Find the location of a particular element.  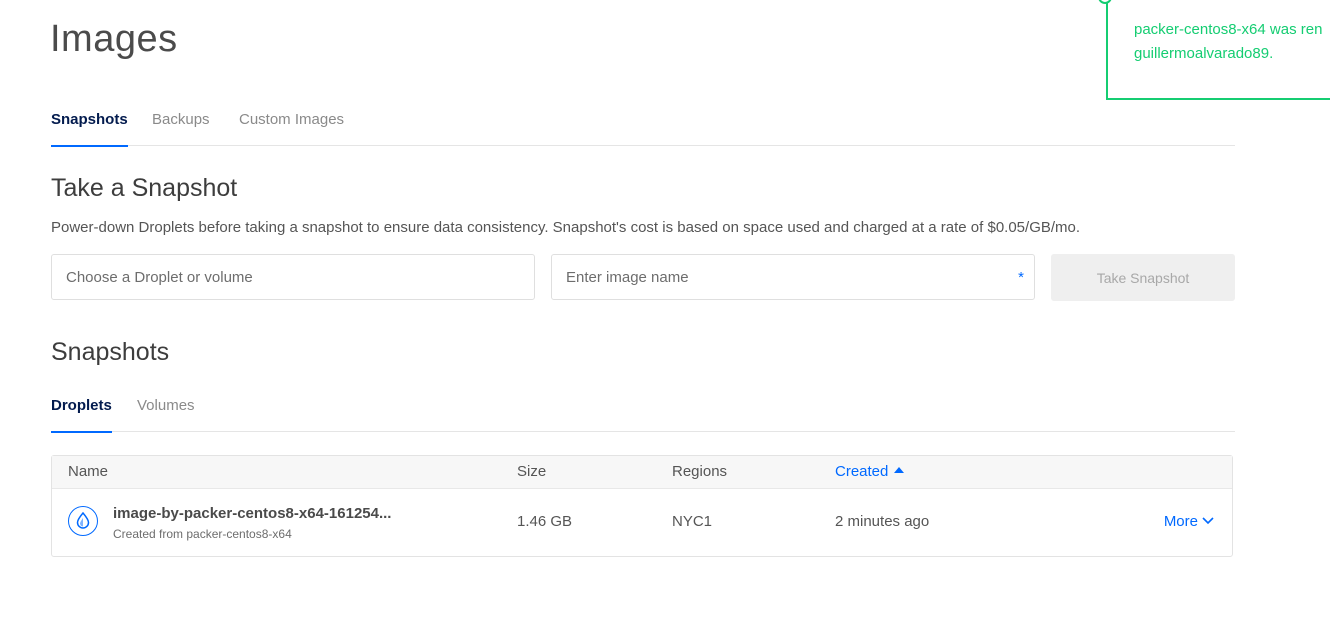

droplet-volume-input is located at coordinates (293, 277).